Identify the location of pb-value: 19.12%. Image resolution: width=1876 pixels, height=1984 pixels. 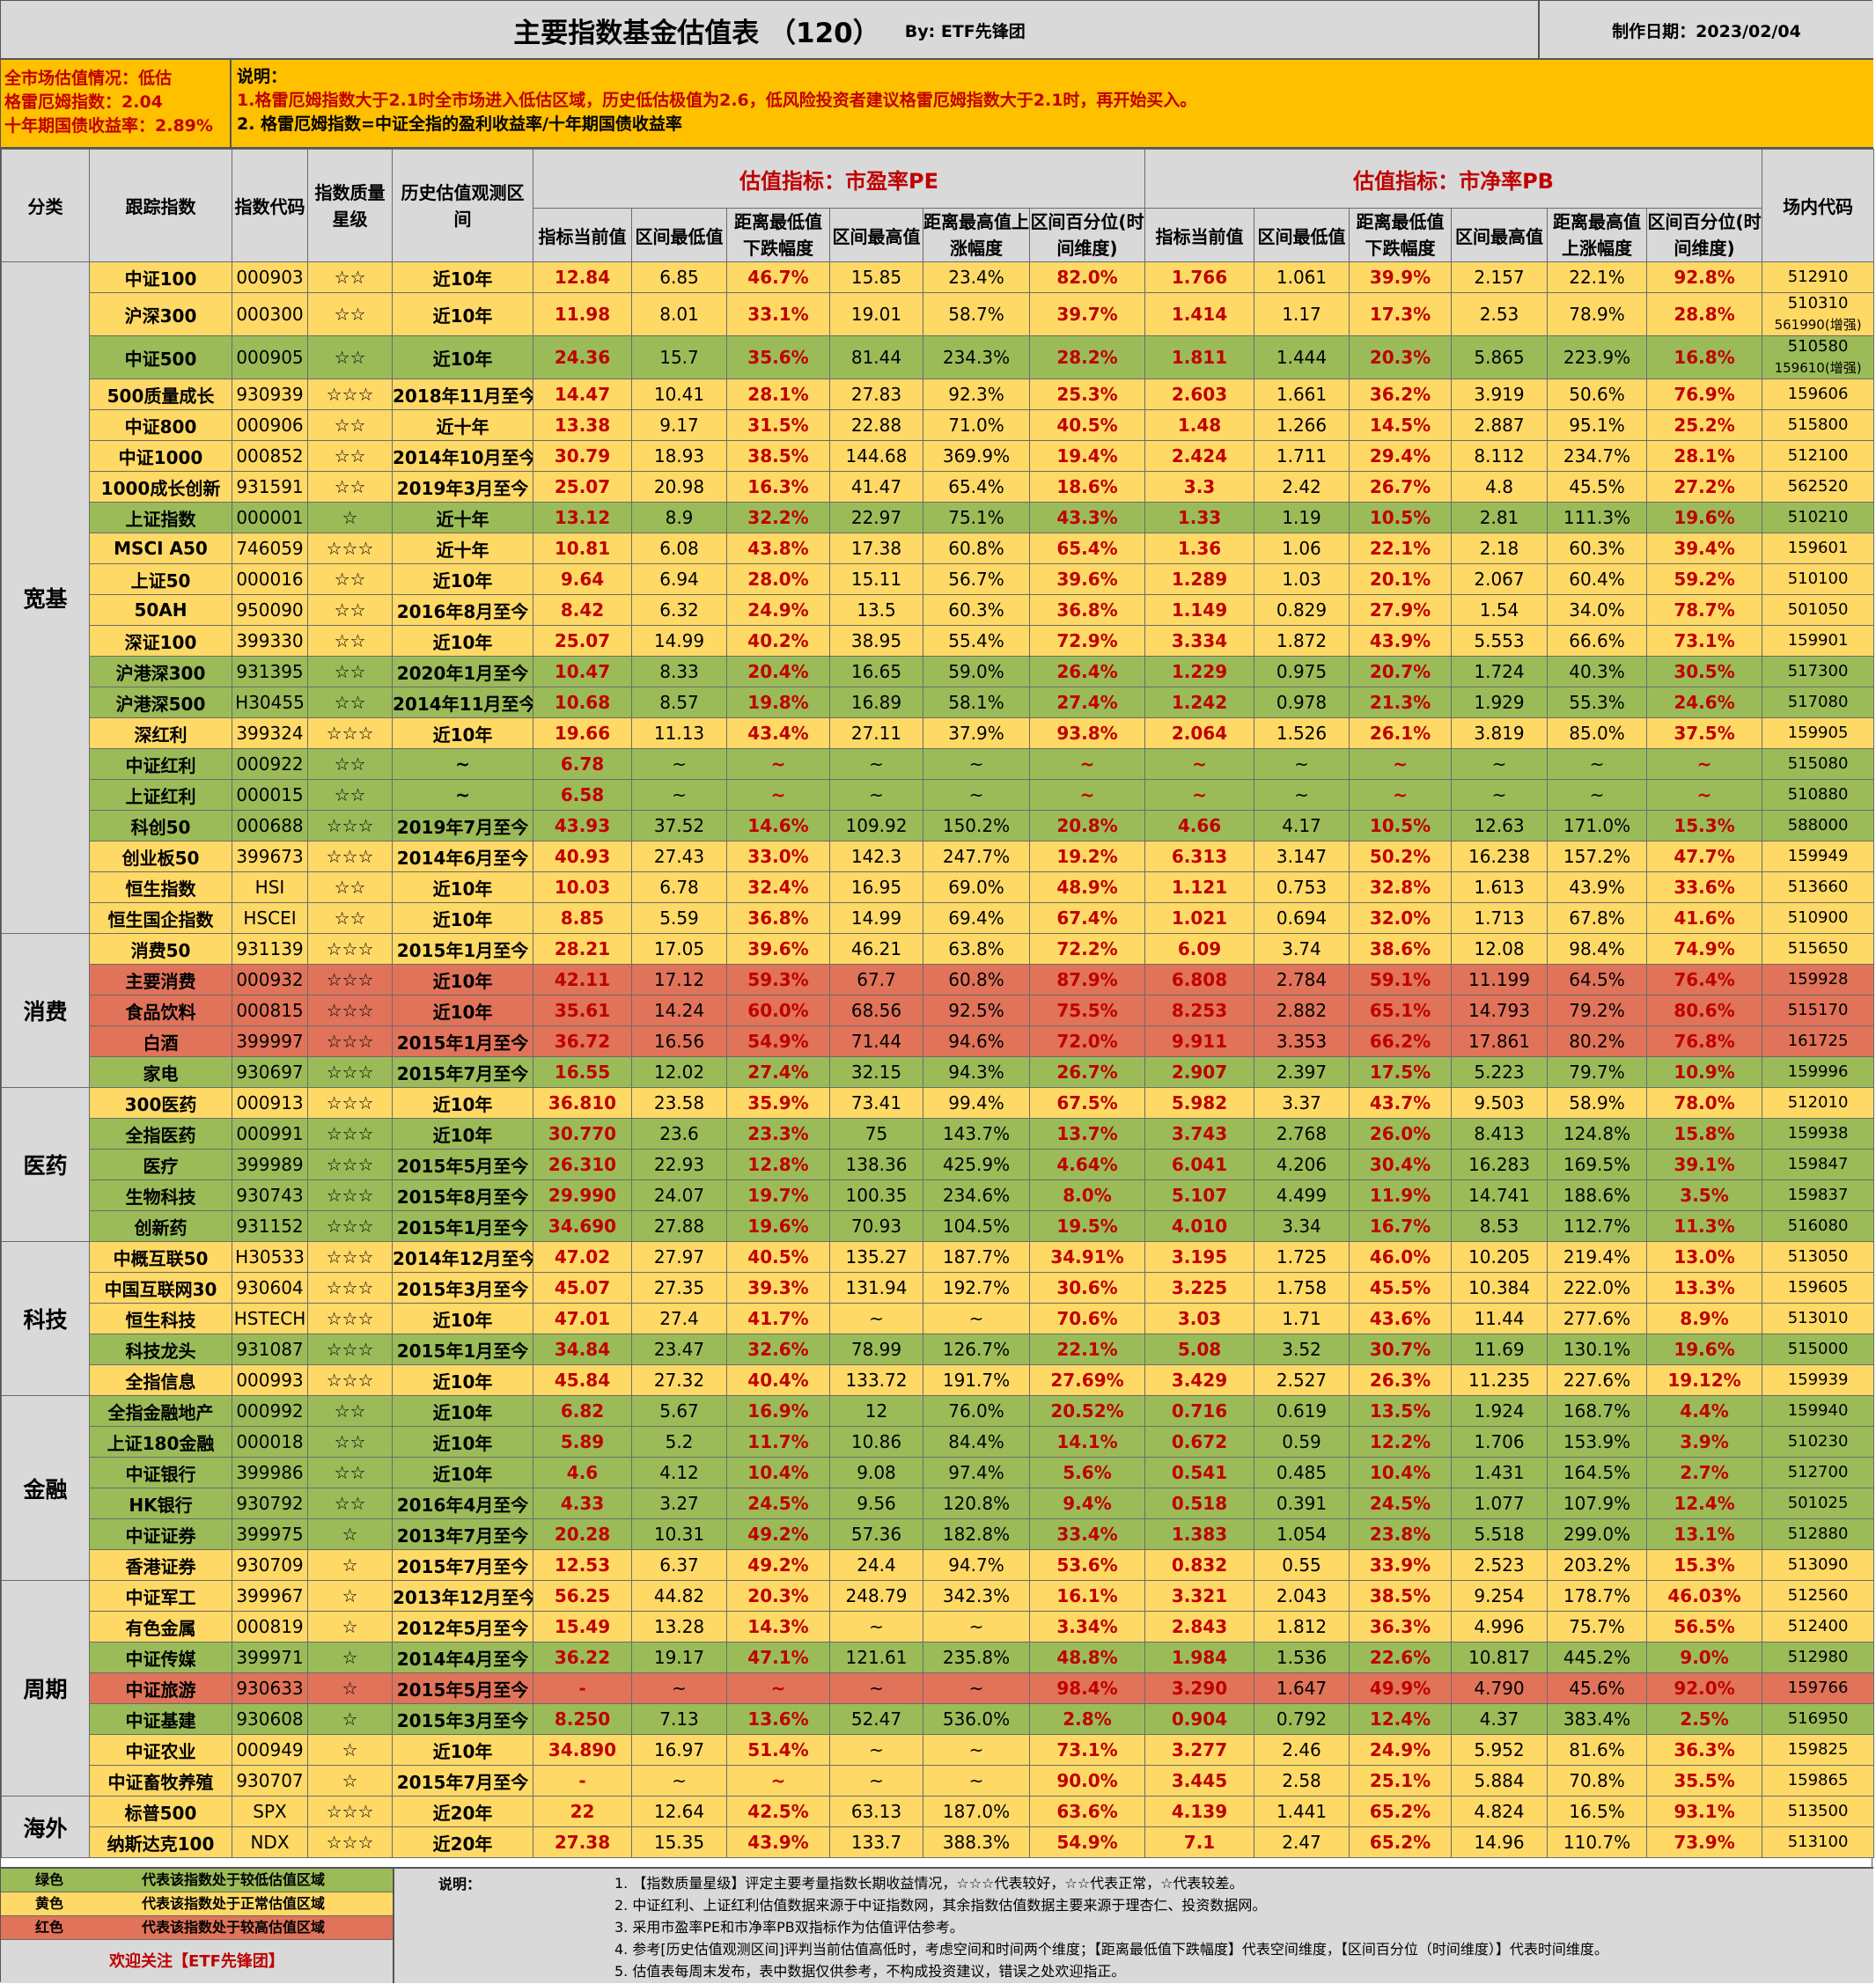
(1704, 1380).